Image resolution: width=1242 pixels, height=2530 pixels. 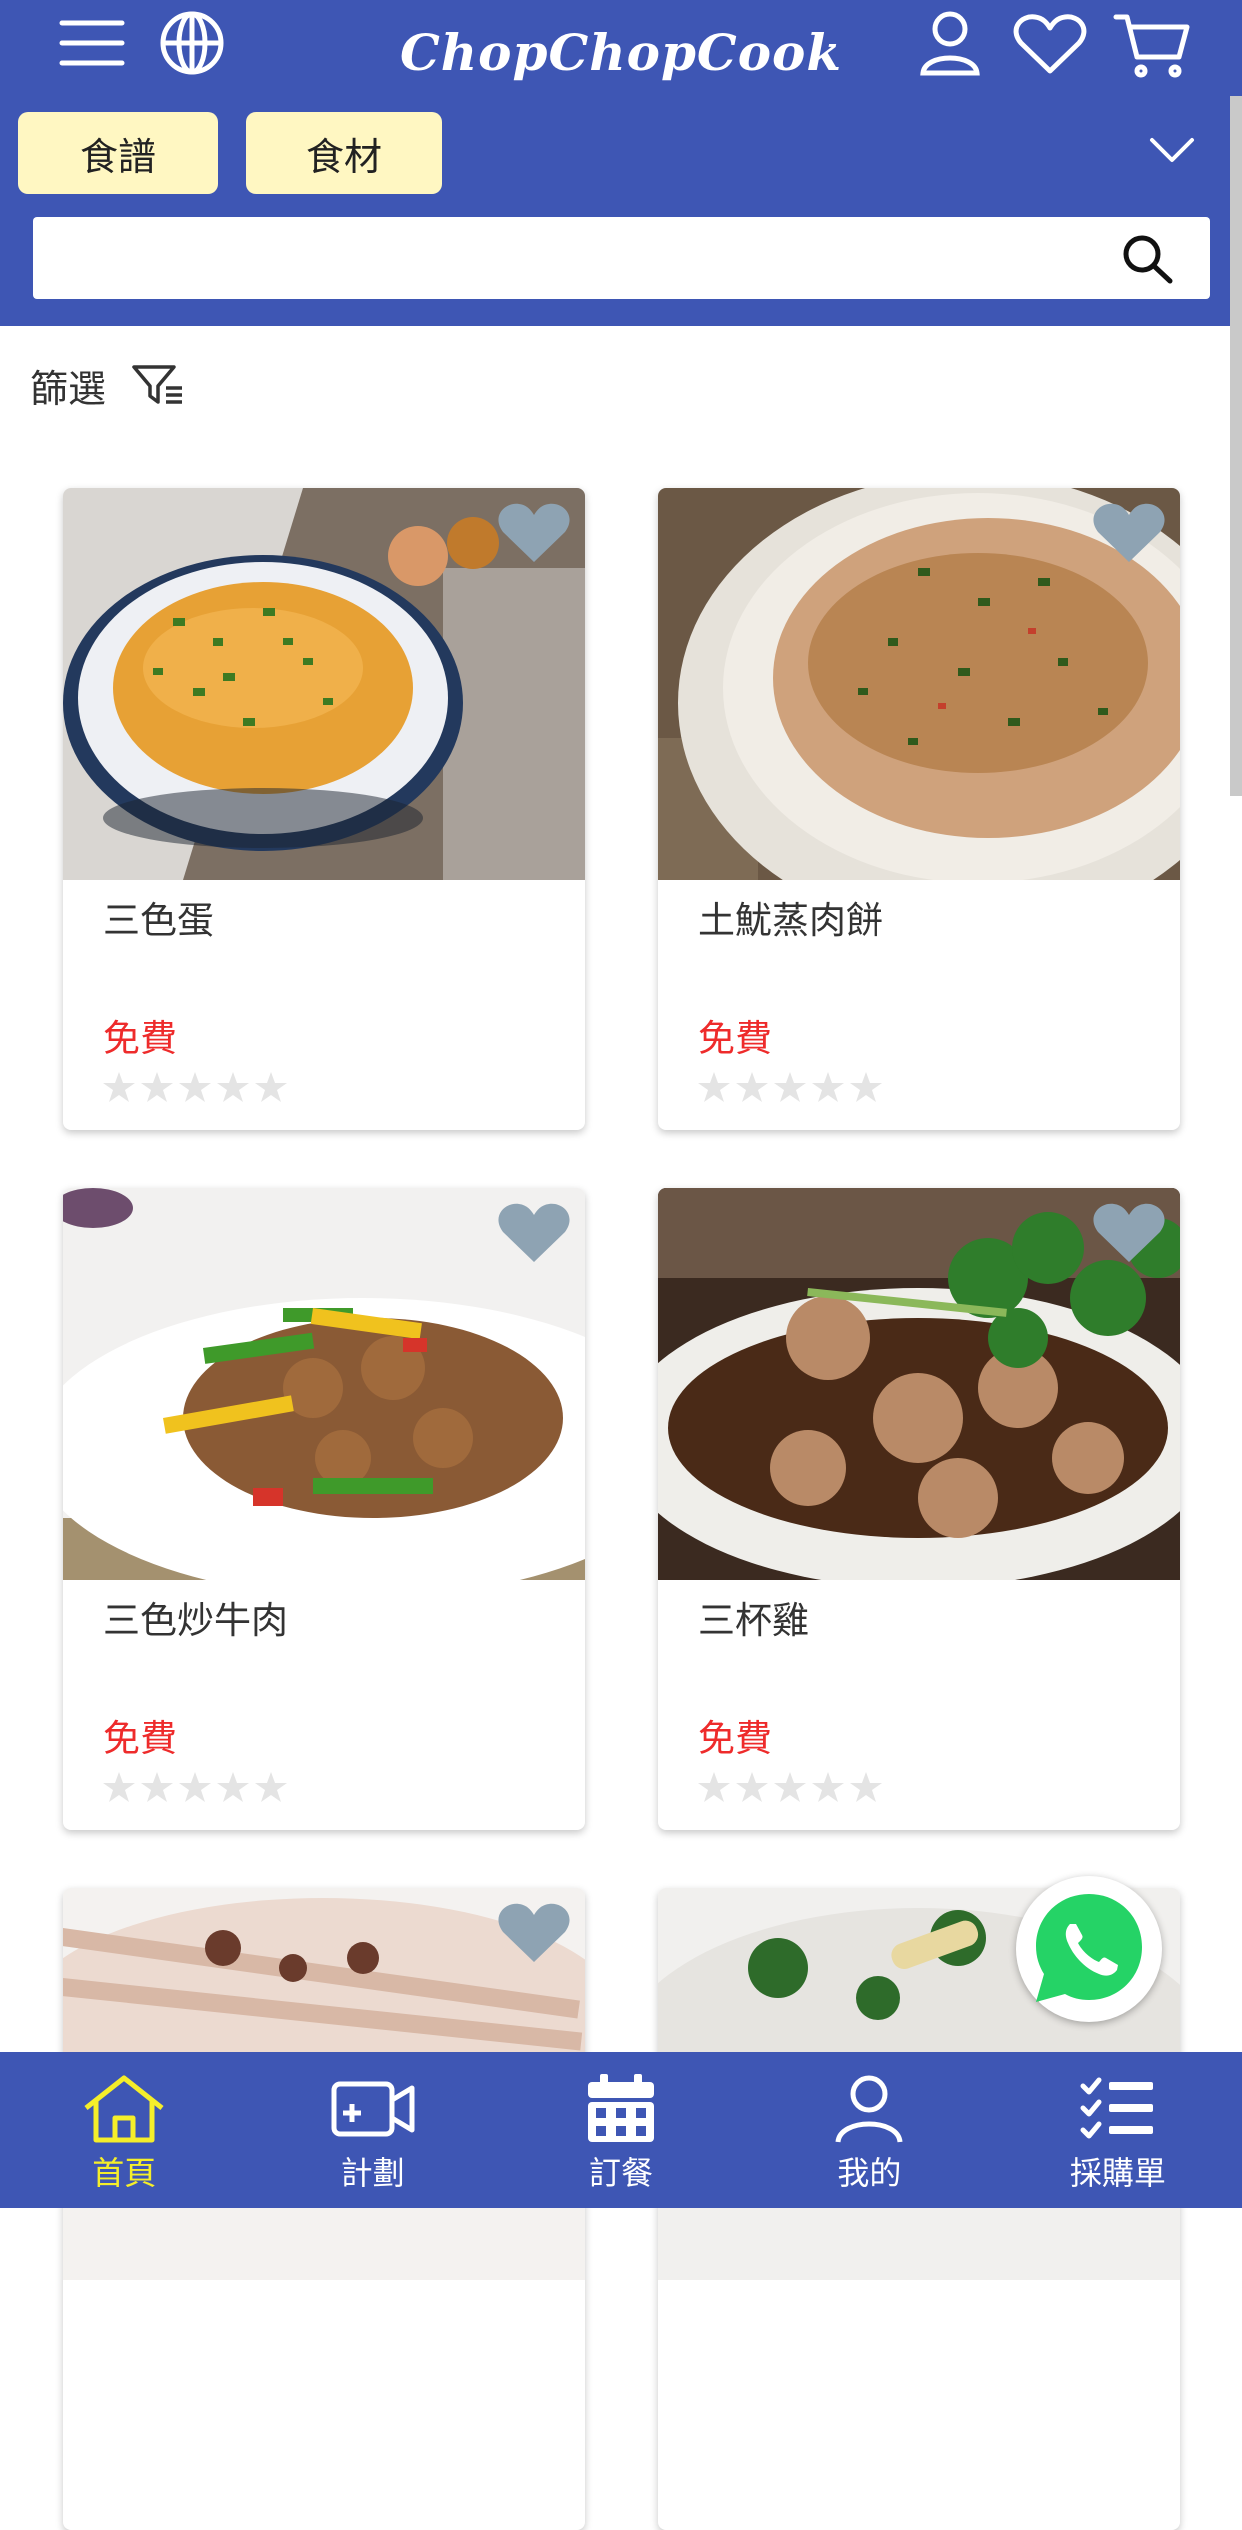 I want to click on nav-plan: 計劃, so click(x=372, y=2130).